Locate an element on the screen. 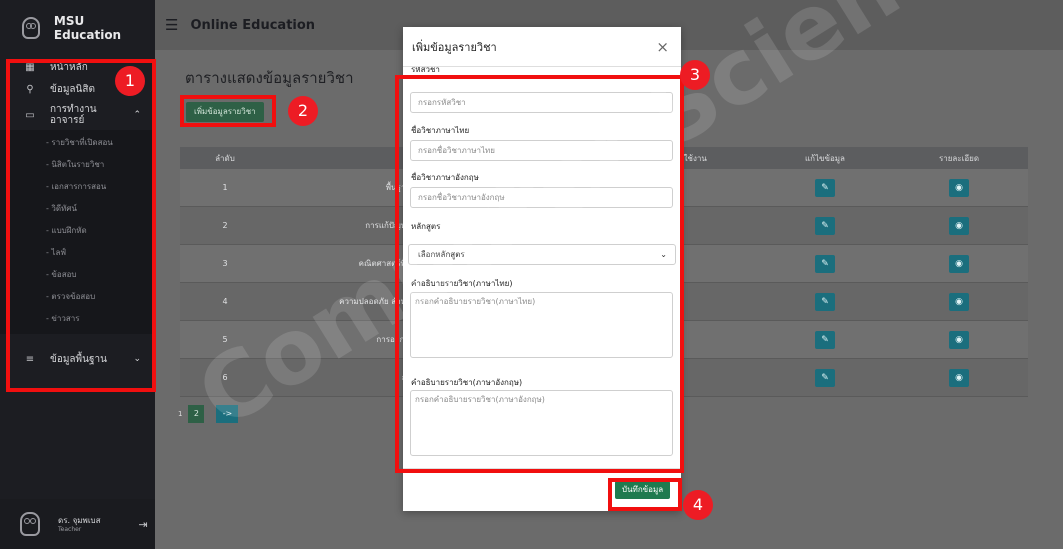  row-no: 3 is located at coordinates (225, 263).